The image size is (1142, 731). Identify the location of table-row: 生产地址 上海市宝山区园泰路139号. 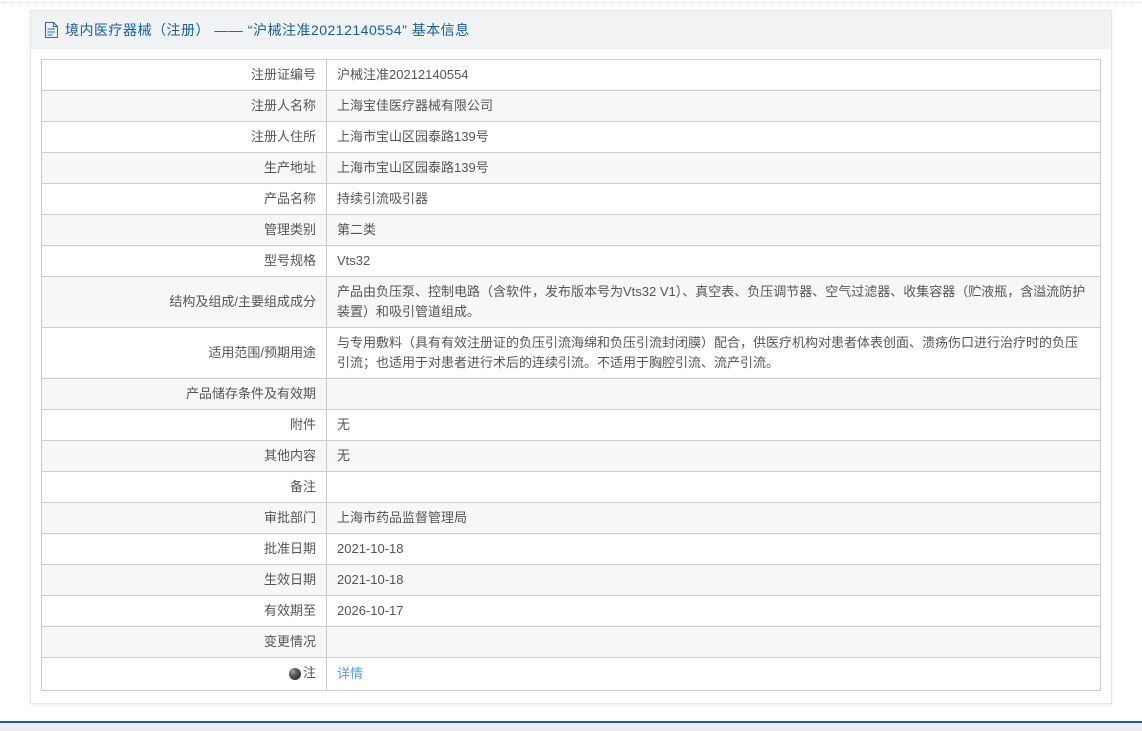
(571, 168).